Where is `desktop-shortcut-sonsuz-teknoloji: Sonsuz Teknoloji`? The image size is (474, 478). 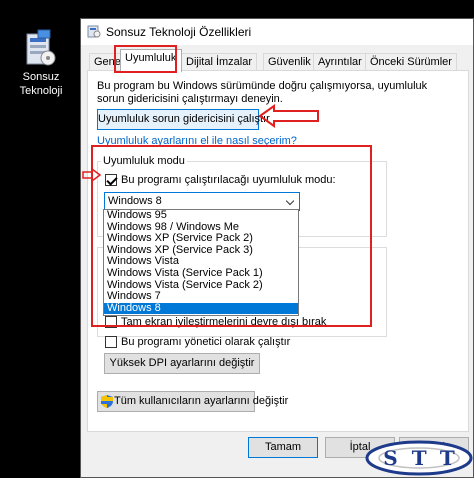
desktop-shortcut-sonsuz-teknoloji: Sonsuz Teknoloji is located at coordinates (41, 63).